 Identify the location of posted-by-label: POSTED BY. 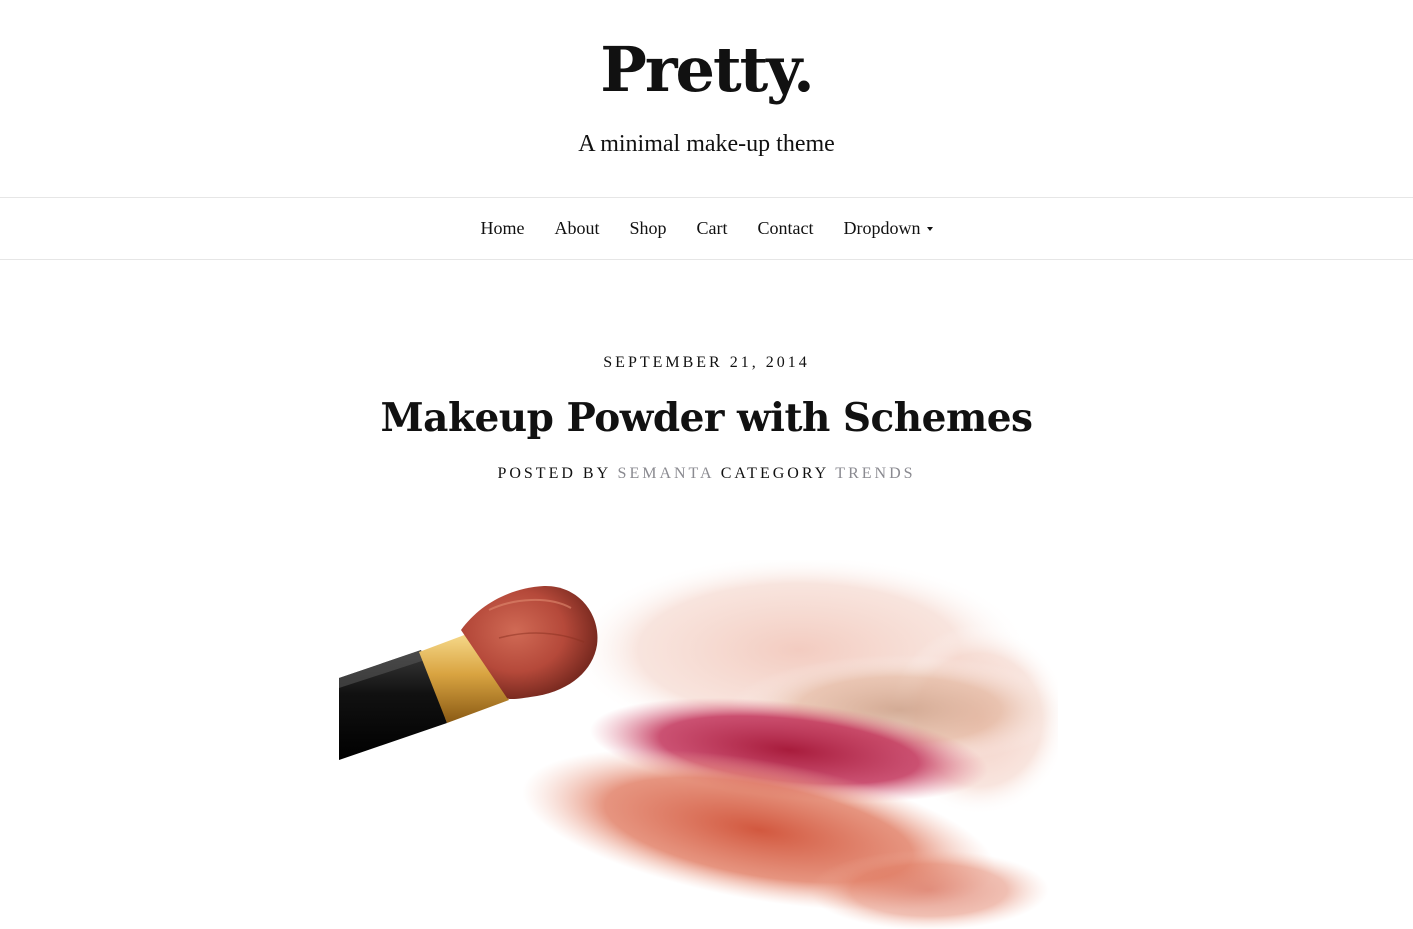
(554, 473).